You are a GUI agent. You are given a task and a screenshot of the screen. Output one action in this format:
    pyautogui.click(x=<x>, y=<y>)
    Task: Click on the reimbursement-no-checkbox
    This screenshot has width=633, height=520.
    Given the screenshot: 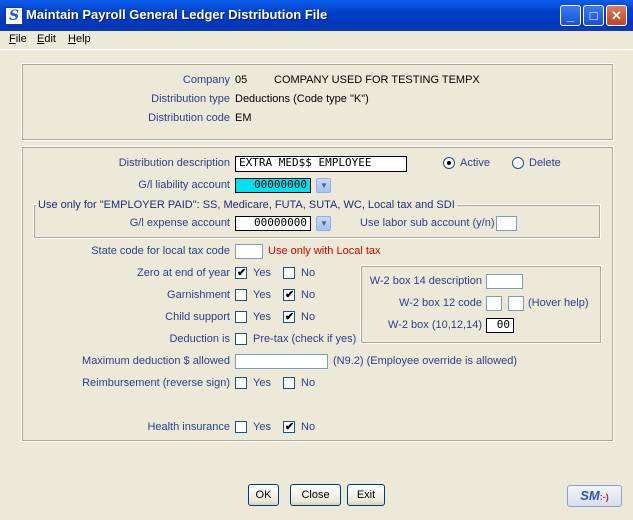 What is the action you would take?
    pyautogui.click(x=289, y=383)
    